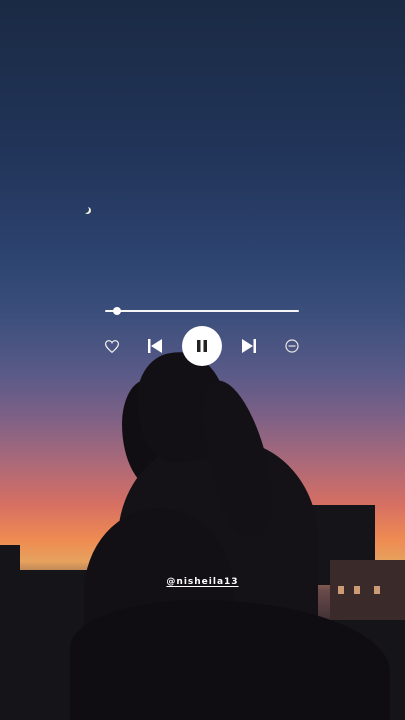 This screenshot has height=720, width=405. Describe the element at coordinates (155, 346) in the screenshot. I see `skip-previous-icon` at that location.